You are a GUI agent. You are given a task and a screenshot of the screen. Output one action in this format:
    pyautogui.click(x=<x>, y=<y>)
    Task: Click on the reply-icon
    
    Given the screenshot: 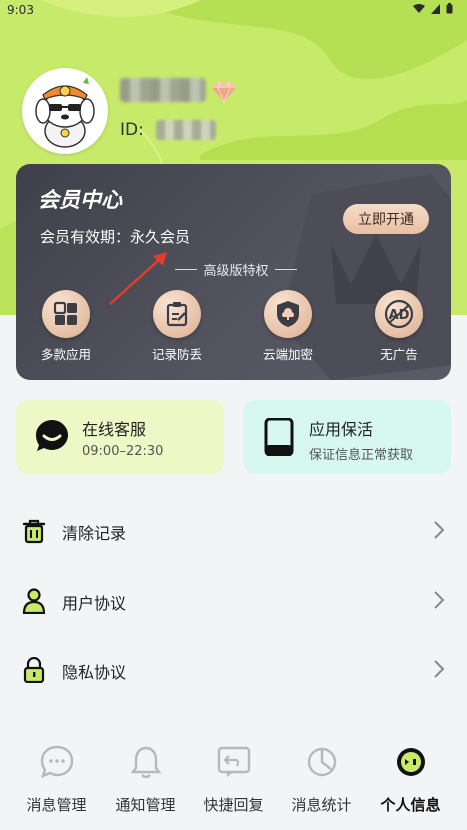 What is the action you would take?
    pyautogui.click(x=233, y=761)
    